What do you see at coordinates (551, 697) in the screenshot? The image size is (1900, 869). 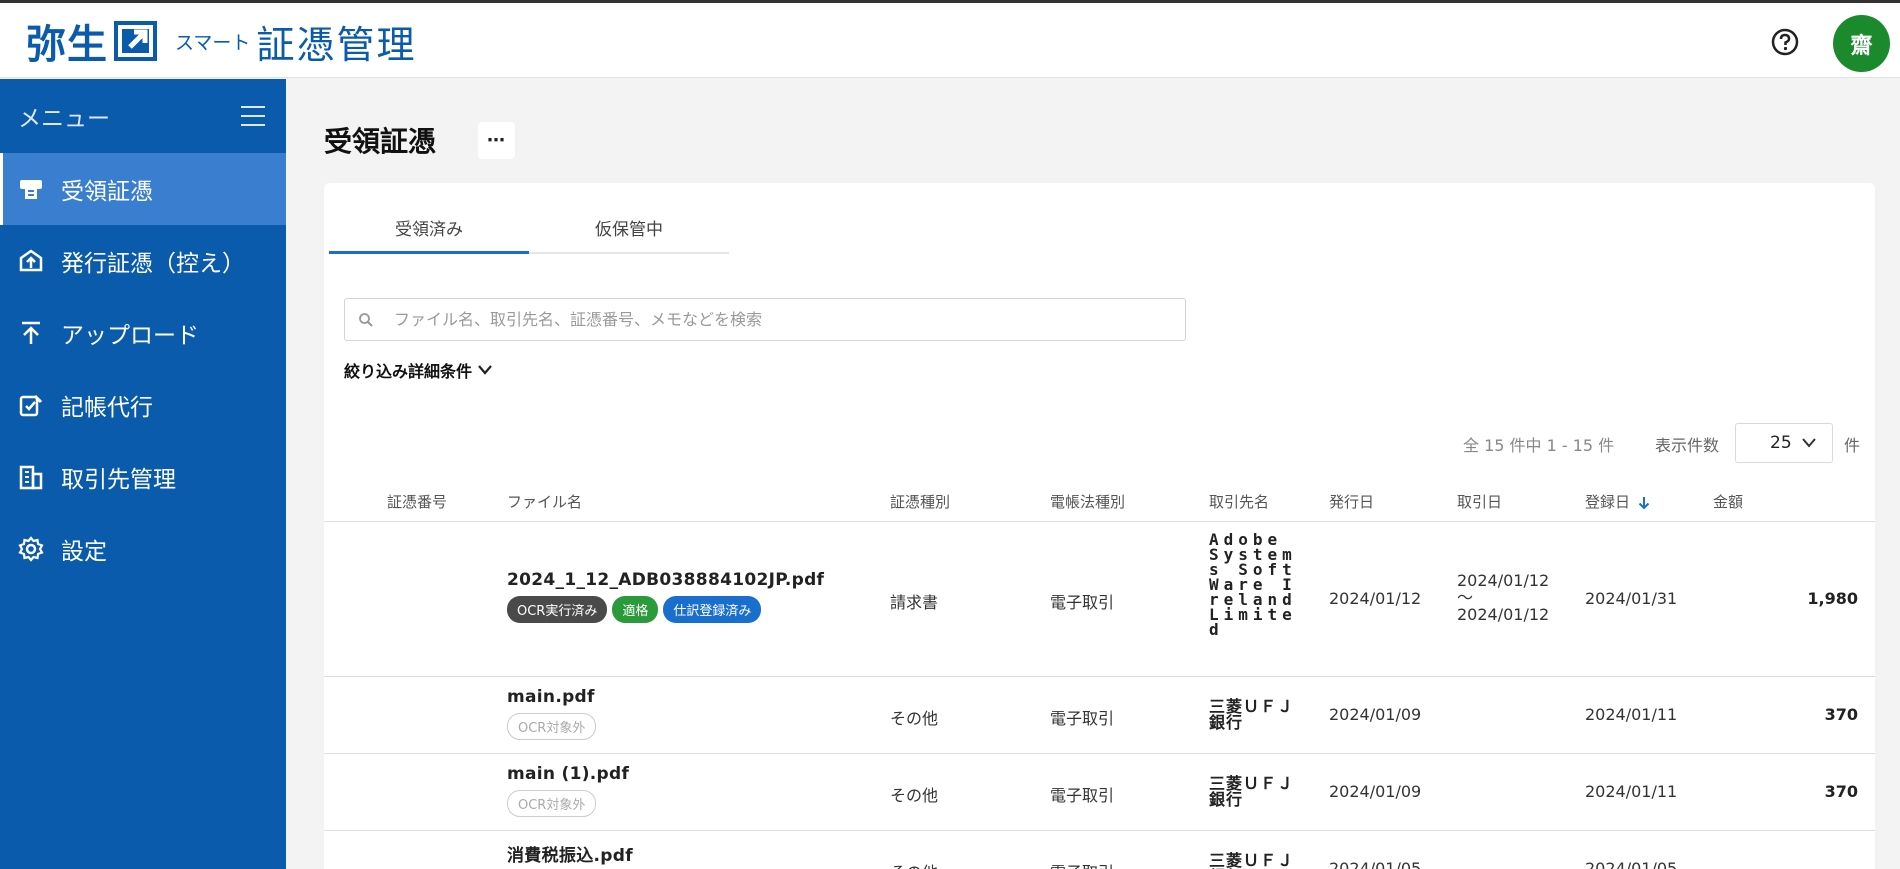 I see `file-name: main.pdf` at bounding box center [551, 697].